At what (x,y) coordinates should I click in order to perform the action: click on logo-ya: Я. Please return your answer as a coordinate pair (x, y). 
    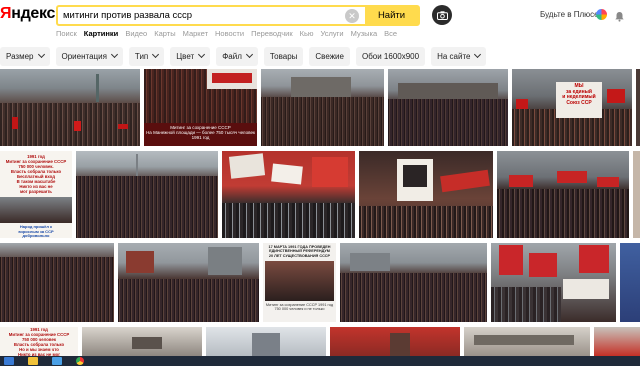
    Looking at the image, I should click on (6, 13).